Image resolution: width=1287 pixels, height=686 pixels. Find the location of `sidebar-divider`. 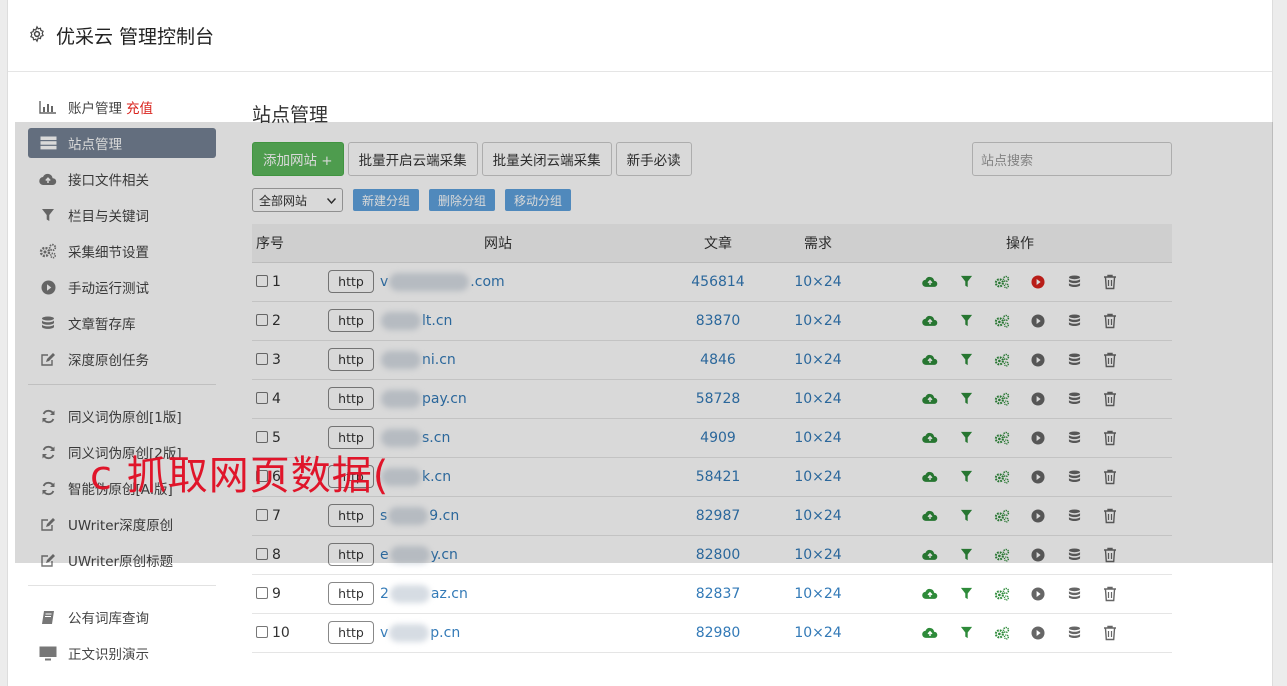

sidebar-divider is located at coordinates (122, 585).